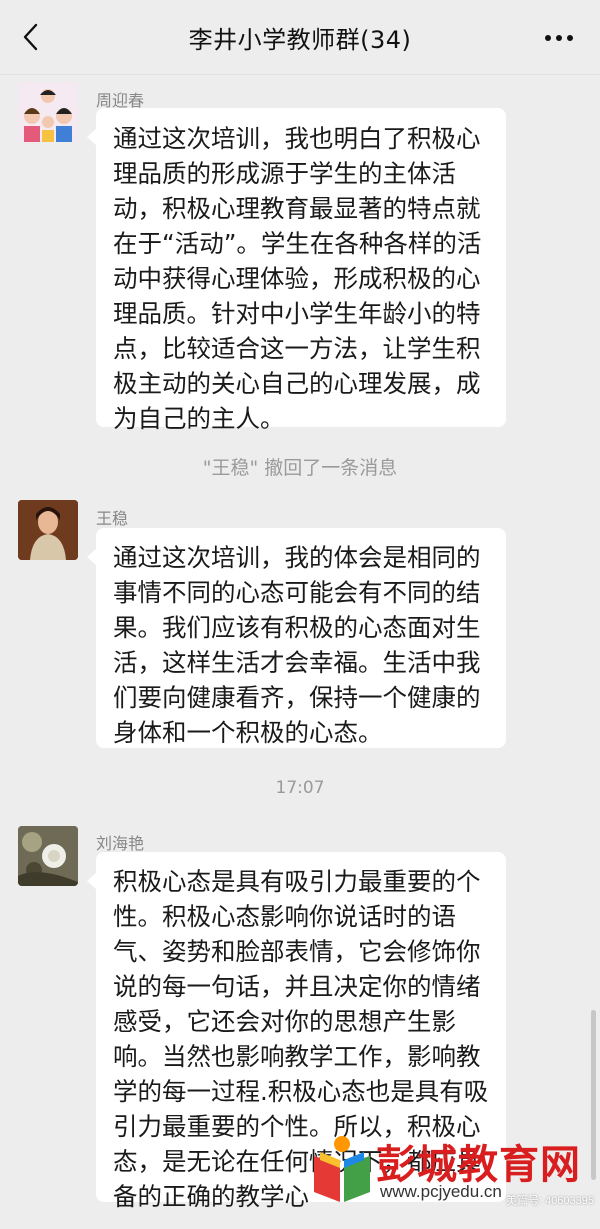  I want to click on message-line: 学的每一过程.积极心态也是具有吸, so click(301, 1091).